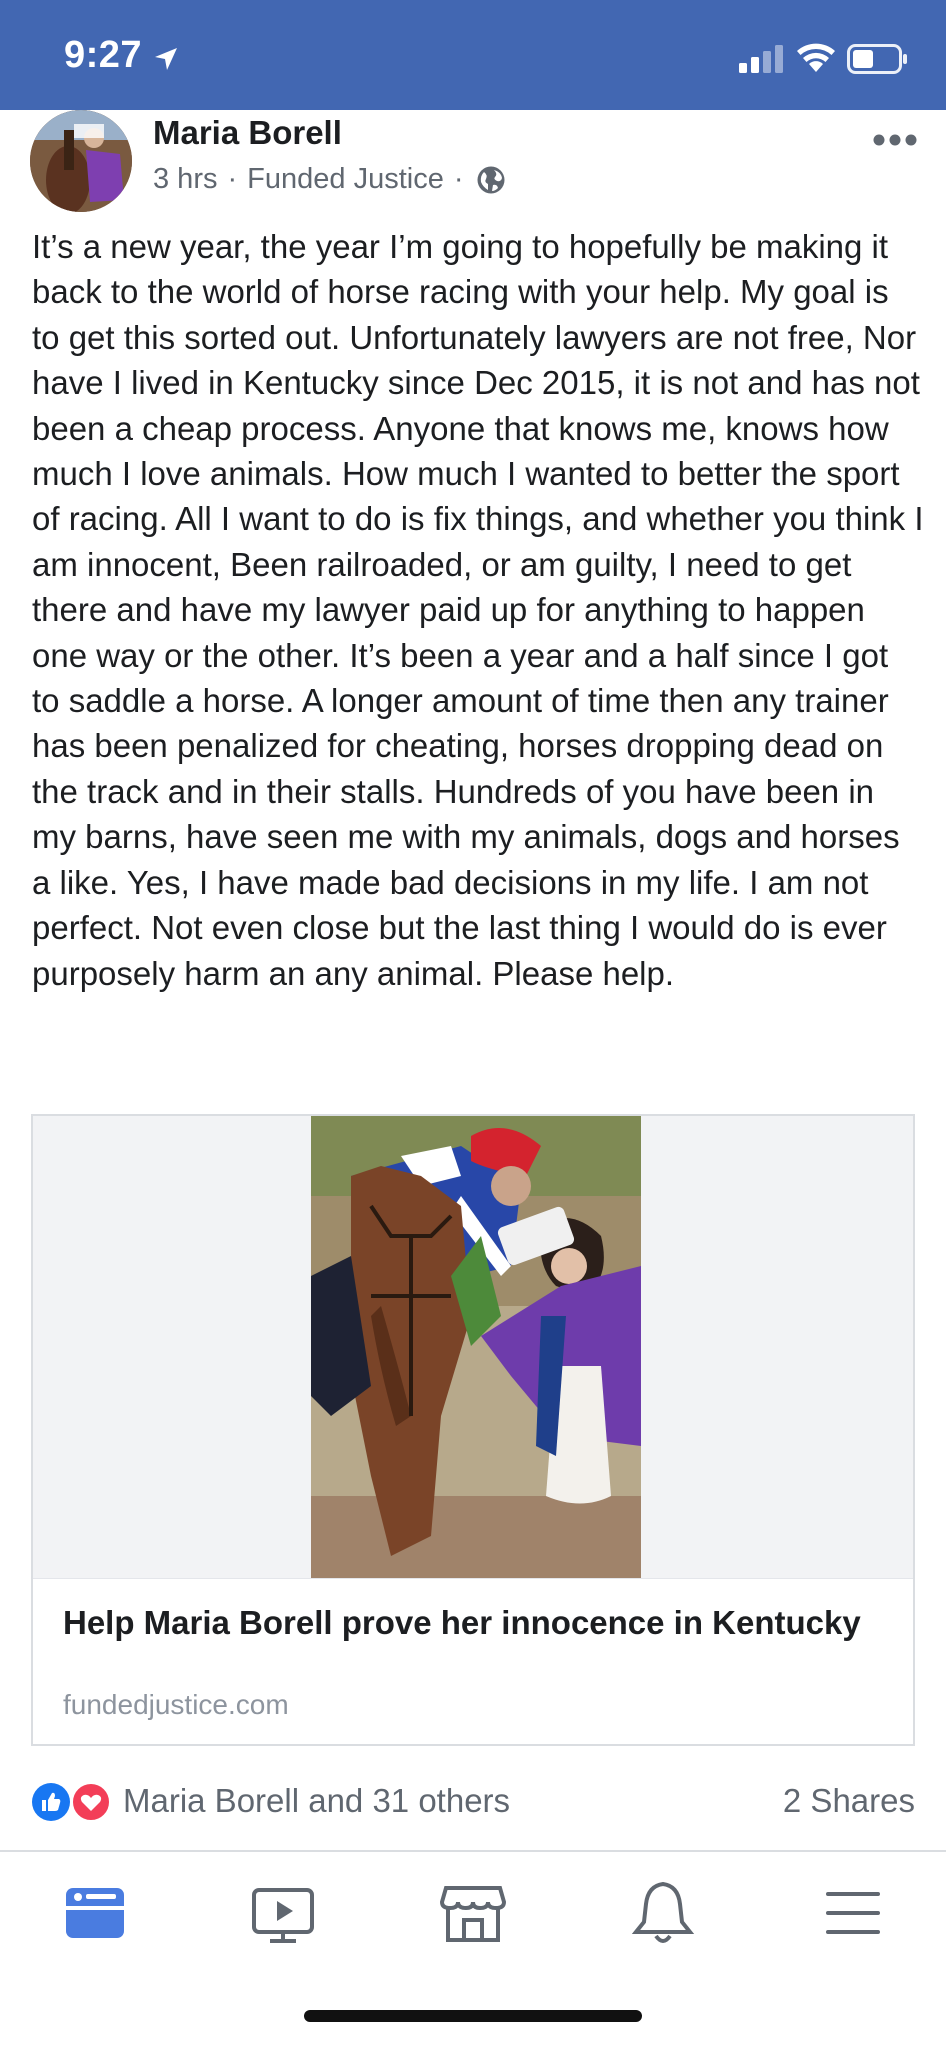 The width and height of the screenshot is (946, 2048). What do you see at coordinates (877, 59) in the screenshot?
I see `battery-icon` at bounding box center [877, 59].